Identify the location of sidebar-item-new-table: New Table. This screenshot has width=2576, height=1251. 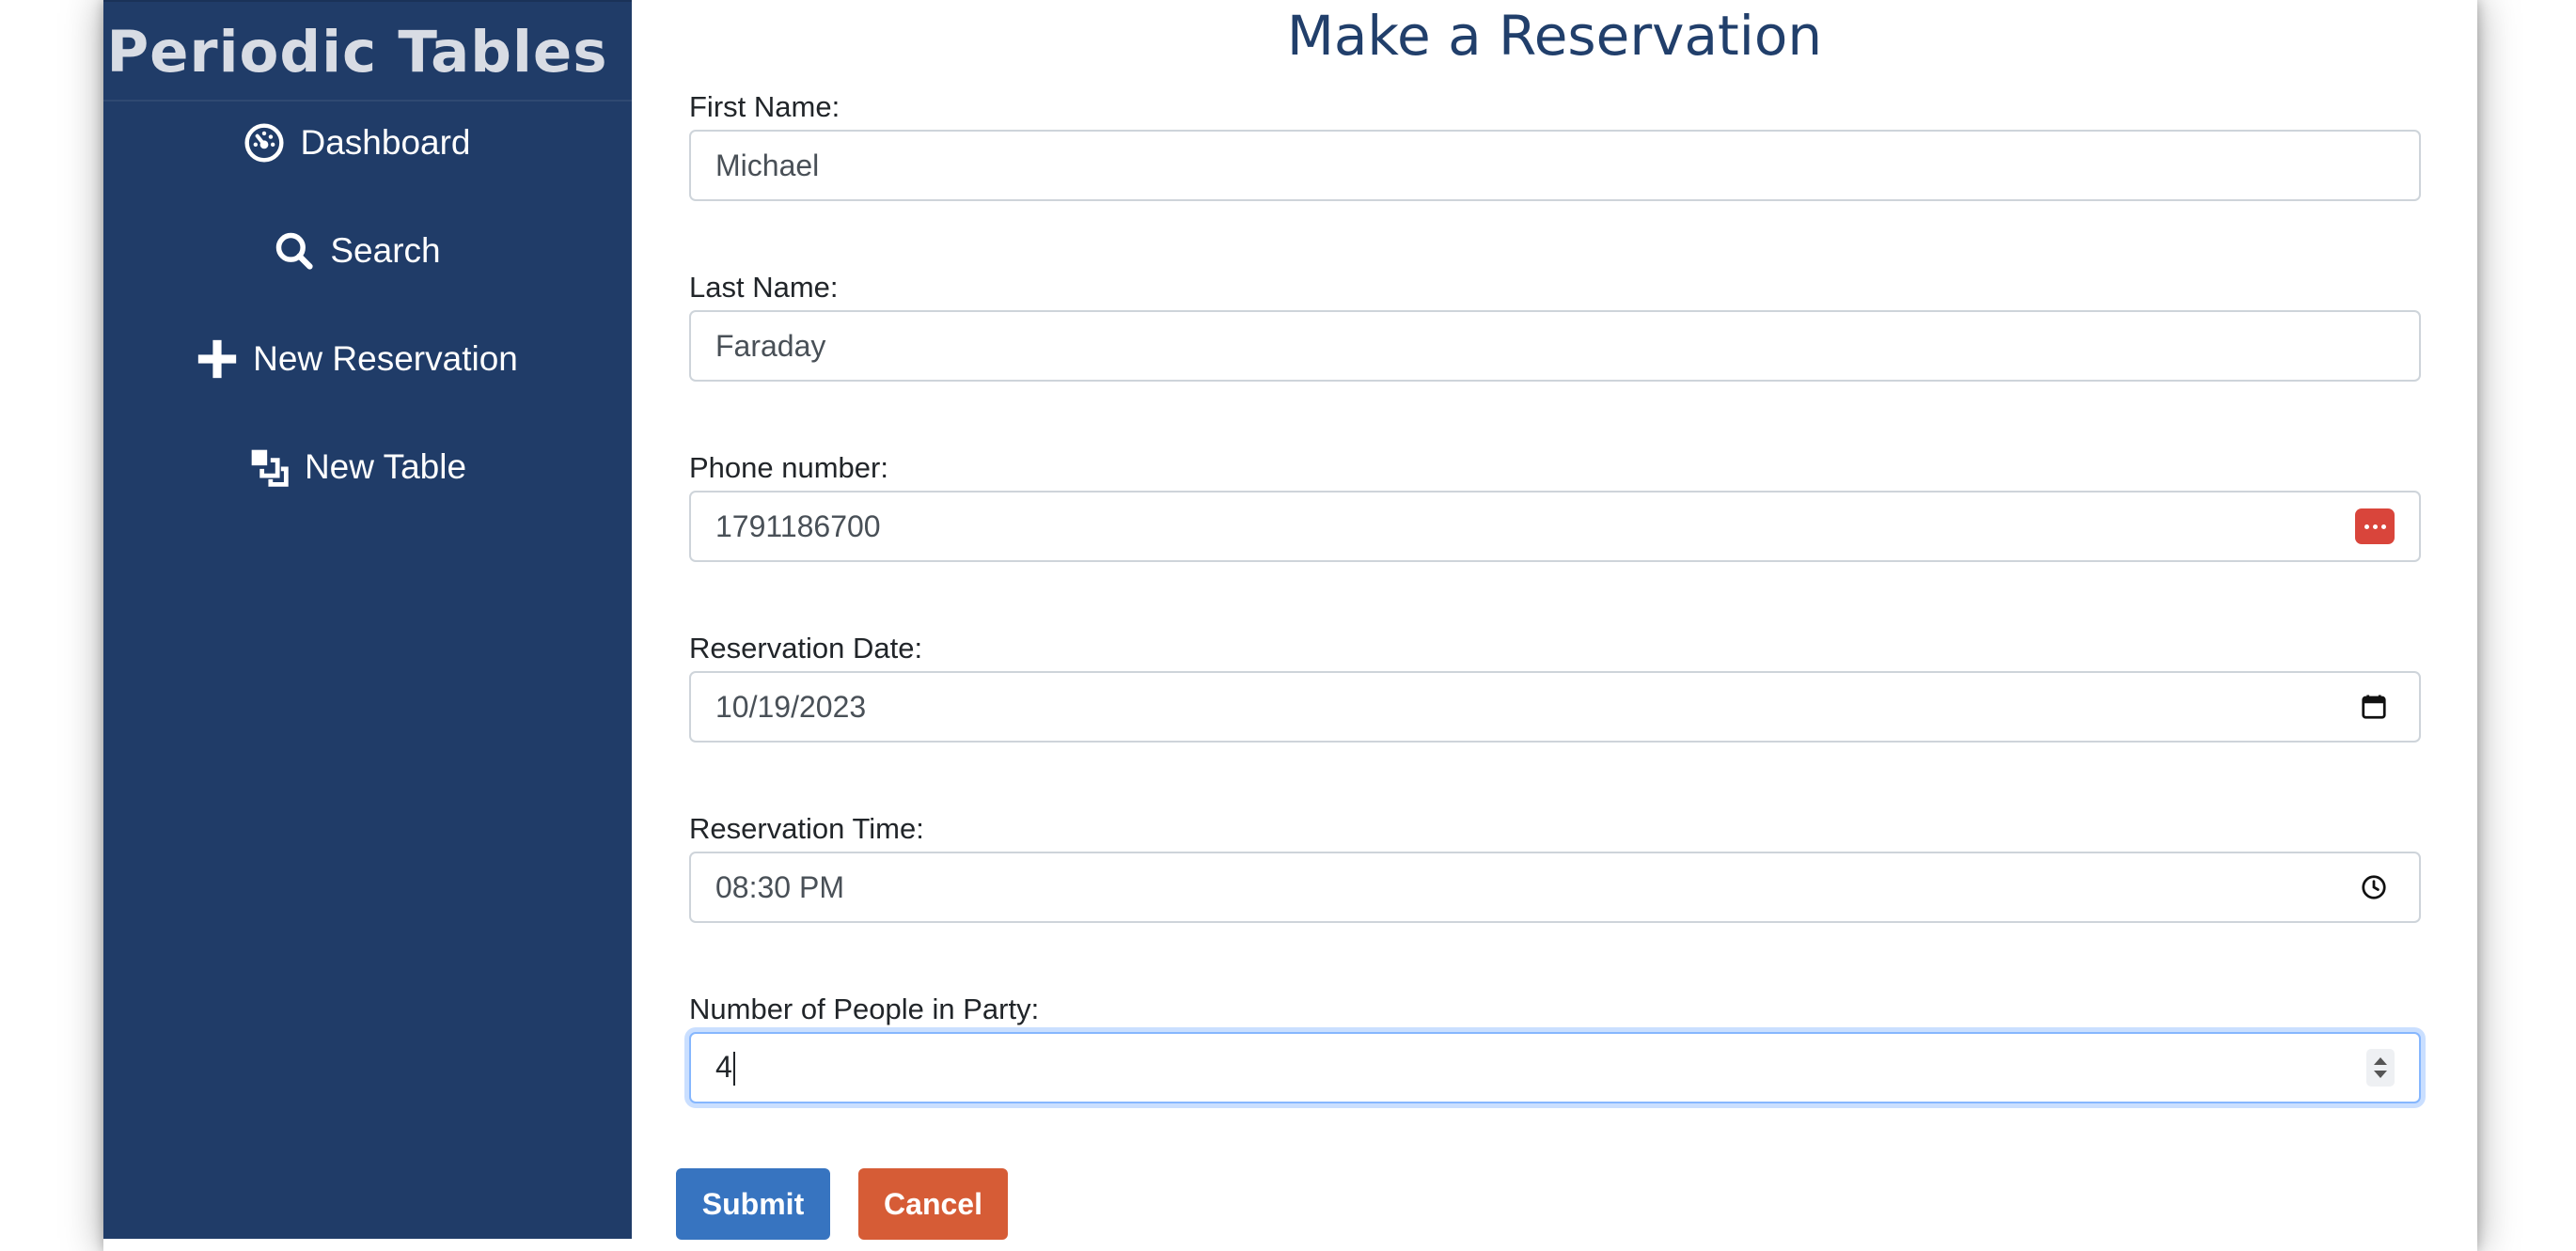
(357, 467).